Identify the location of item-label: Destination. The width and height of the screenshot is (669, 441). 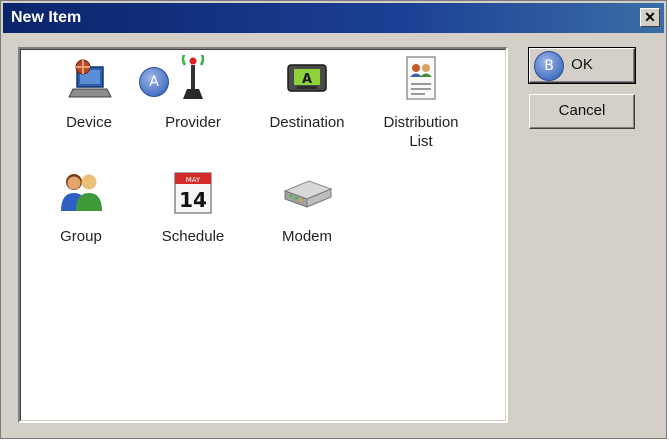
(307, 122).